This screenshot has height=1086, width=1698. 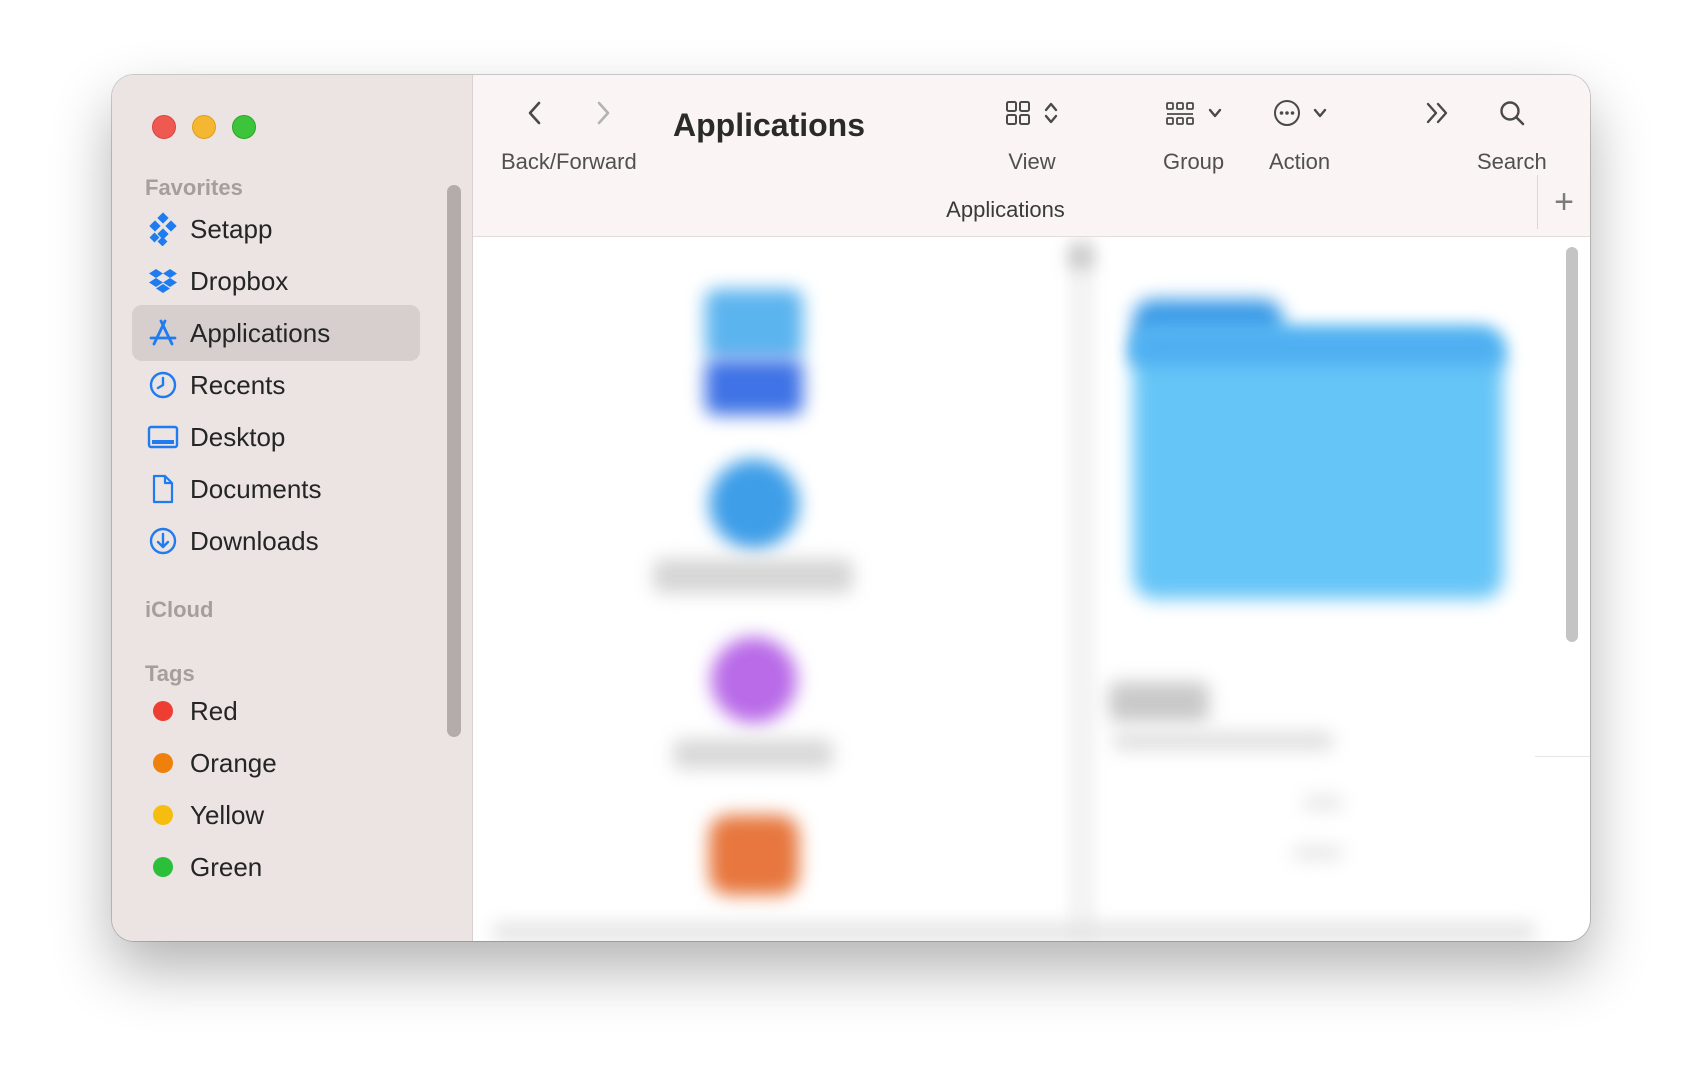 What do you see at coordinates (1318, 464) in the screenshot?
I see `folder-preview-icon` at bounding box center [1318, 464].